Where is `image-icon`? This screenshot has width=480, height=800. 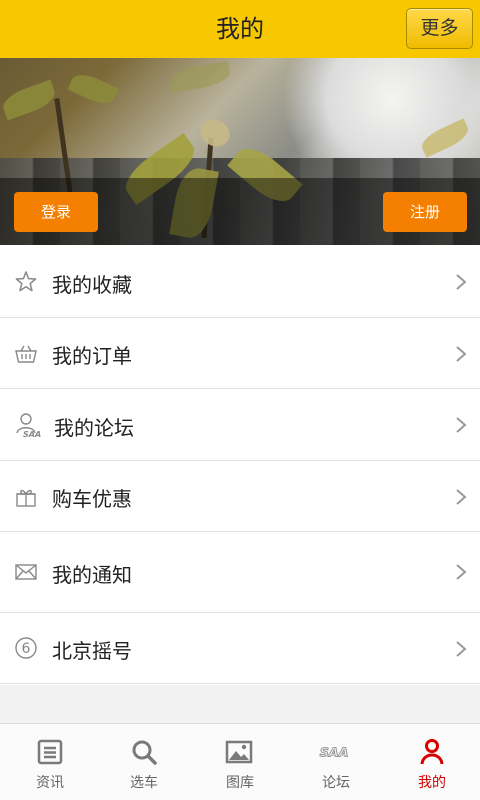
image-icon is located at coordinates (239, 752).